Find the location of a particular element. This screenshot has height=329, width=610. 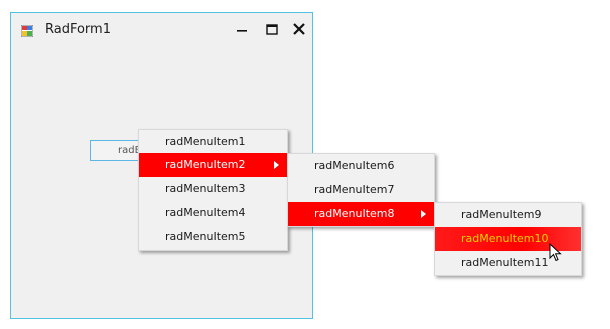

menu-item-3: radMenuItem3 is located at coordinates (213, 189).